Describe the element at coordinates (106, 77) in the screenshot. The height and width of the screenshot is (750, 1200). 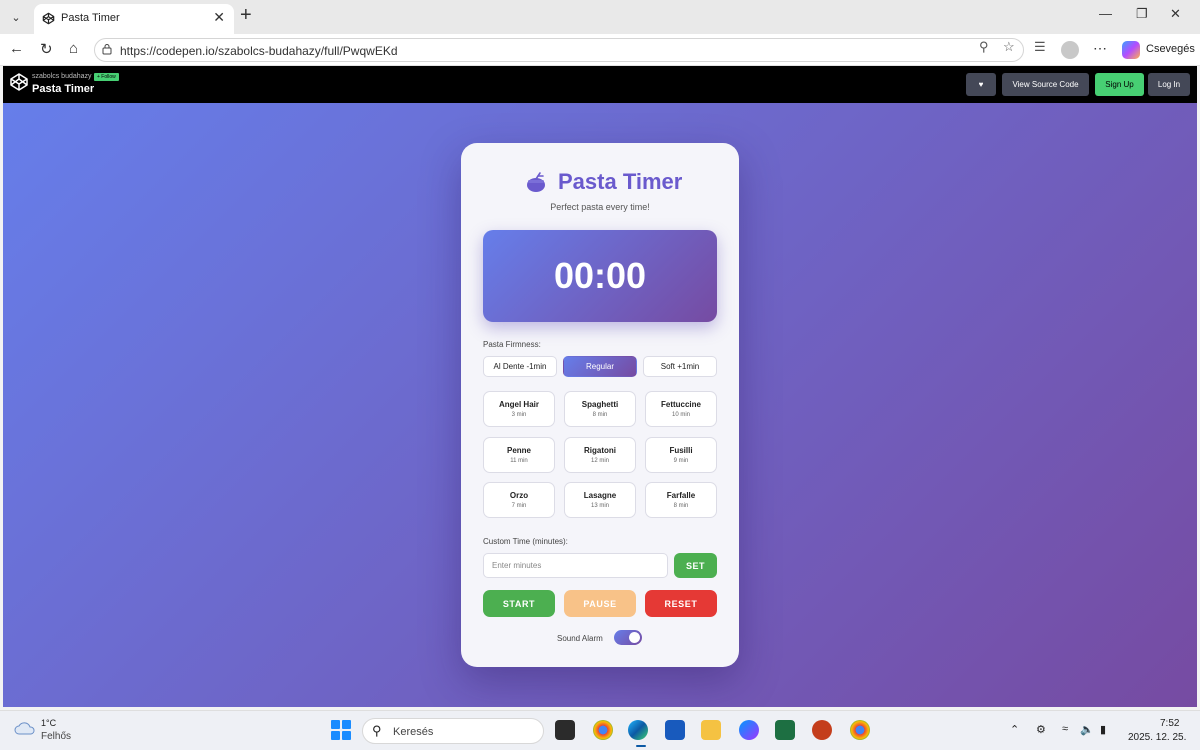
I see `follow-button: + Follow` at that location.